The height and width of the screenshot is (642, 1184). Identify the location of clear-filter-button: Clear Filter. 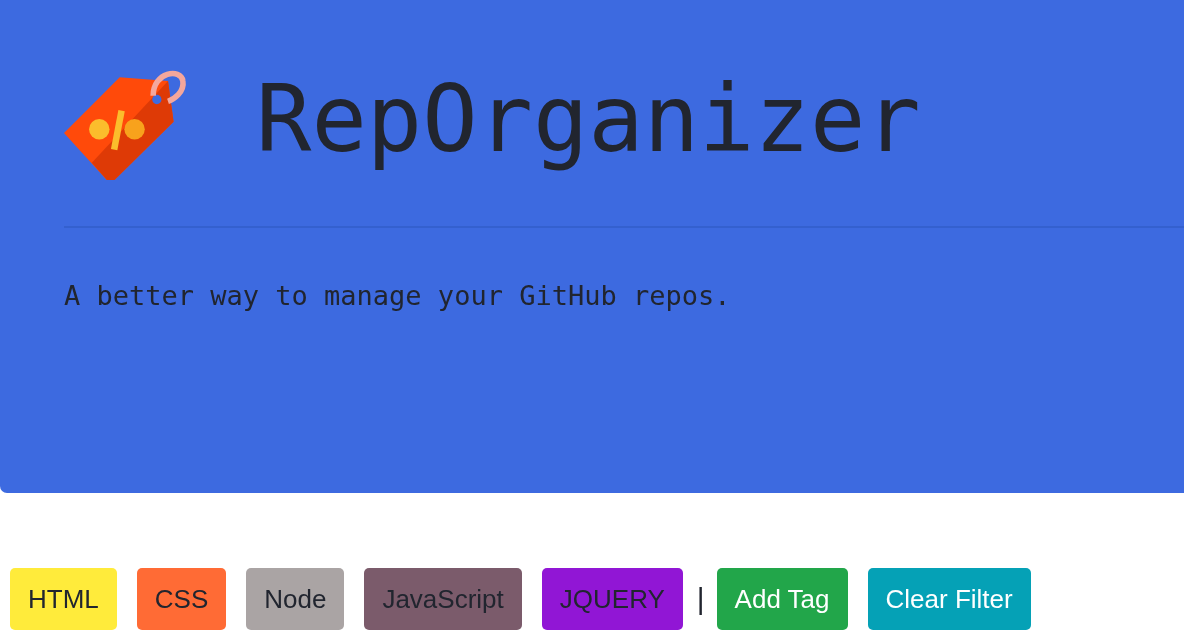
(949, 599).